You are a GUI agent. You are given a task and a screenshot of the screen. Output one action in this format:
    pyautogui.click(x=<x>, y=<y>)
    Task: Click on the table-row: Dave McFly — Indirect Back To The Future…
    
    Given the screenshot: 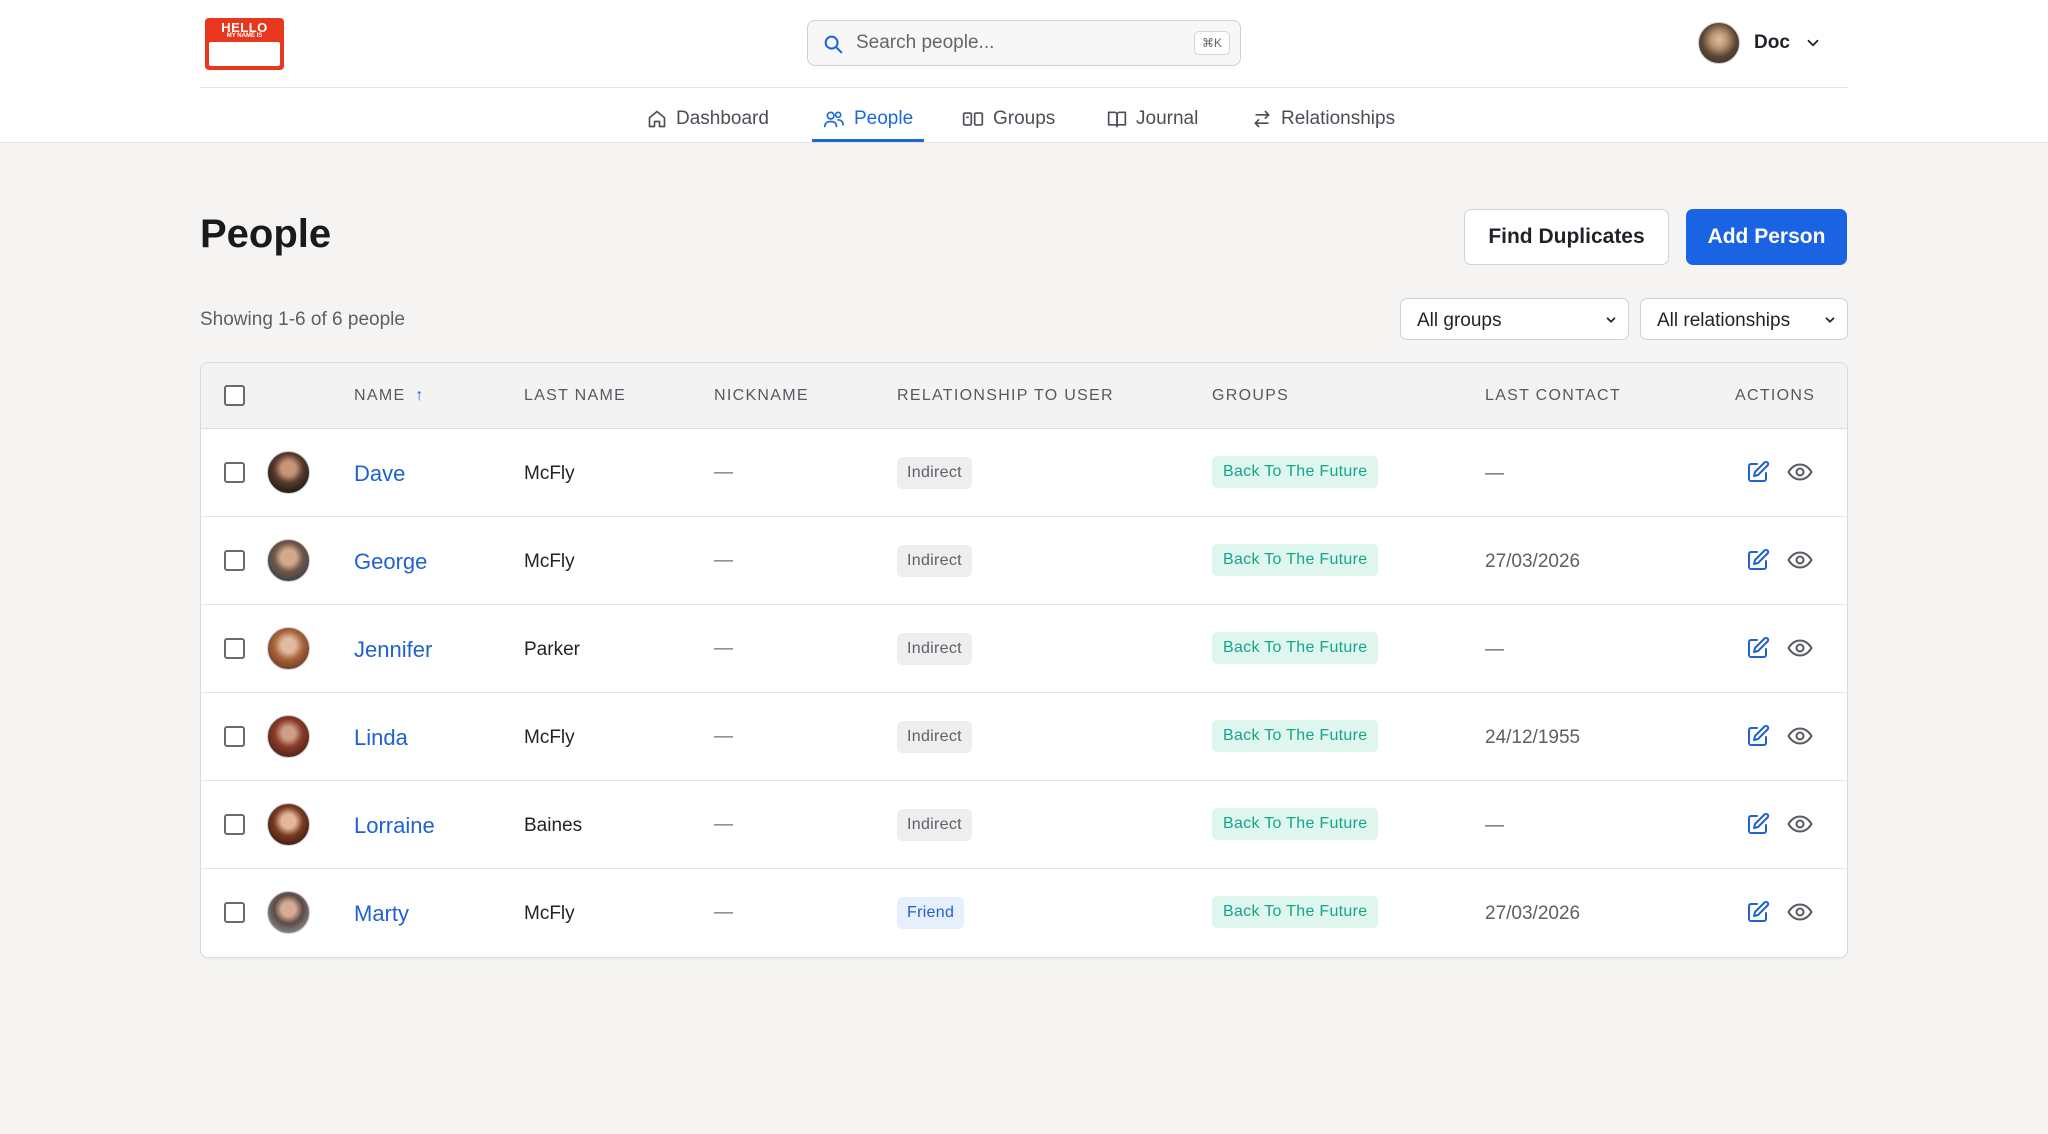 What is the action you would take?
    pyautogui.click(x=1024, y=473)
    